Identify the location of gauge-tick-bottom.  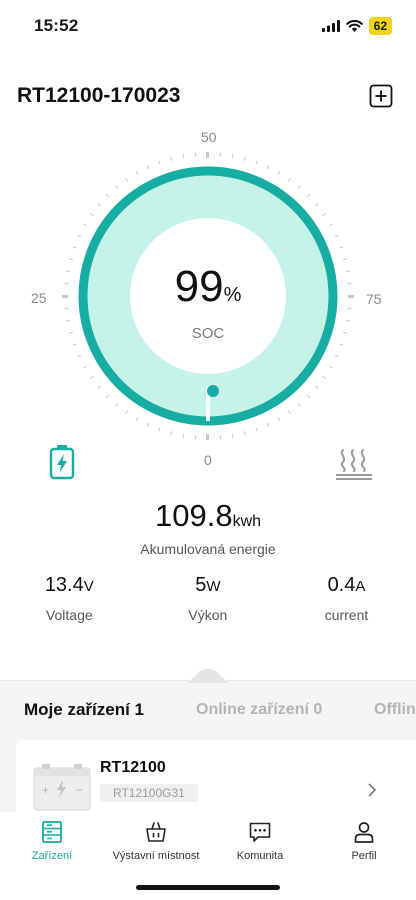
(207, 437).